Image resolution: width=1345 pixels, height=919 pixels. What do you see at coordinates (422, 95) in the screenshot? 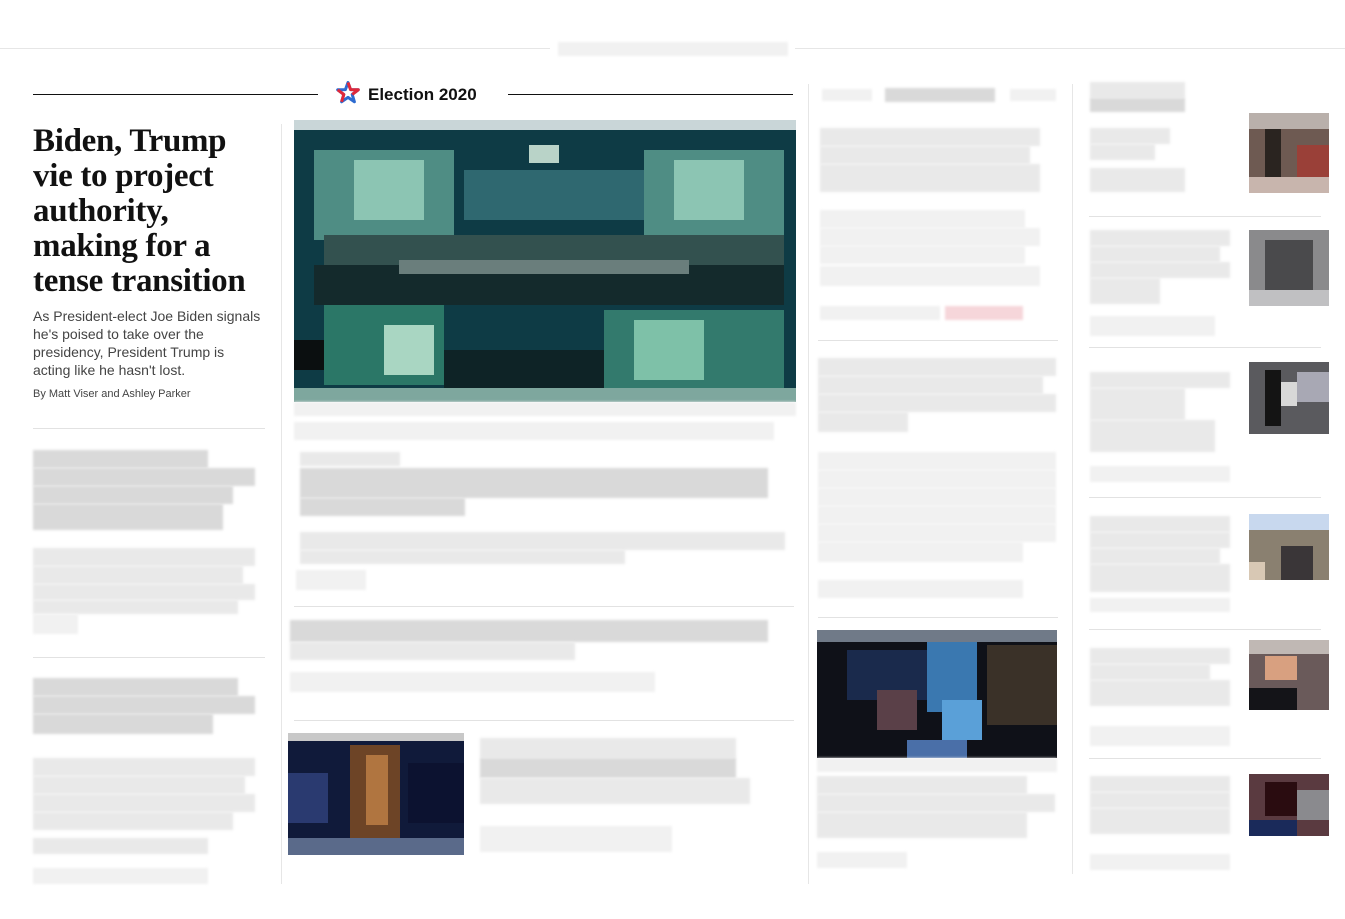
I see `section-title: Election 2020` at bounding box center [422, 95].